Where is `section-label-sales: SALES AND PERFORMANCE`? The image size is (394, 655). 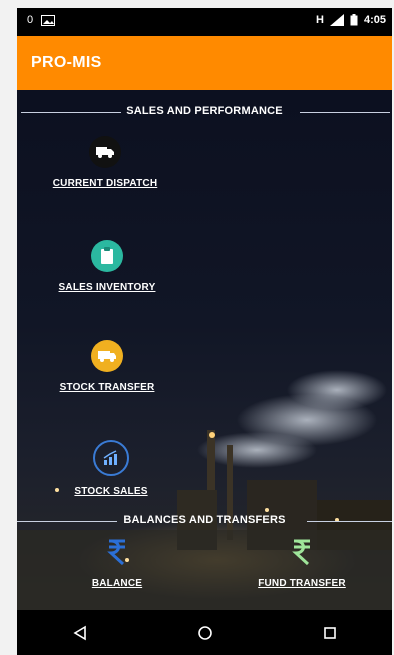 section-label-sales: SALES AND PERFORMANCE is located at coordinates (204, 111).